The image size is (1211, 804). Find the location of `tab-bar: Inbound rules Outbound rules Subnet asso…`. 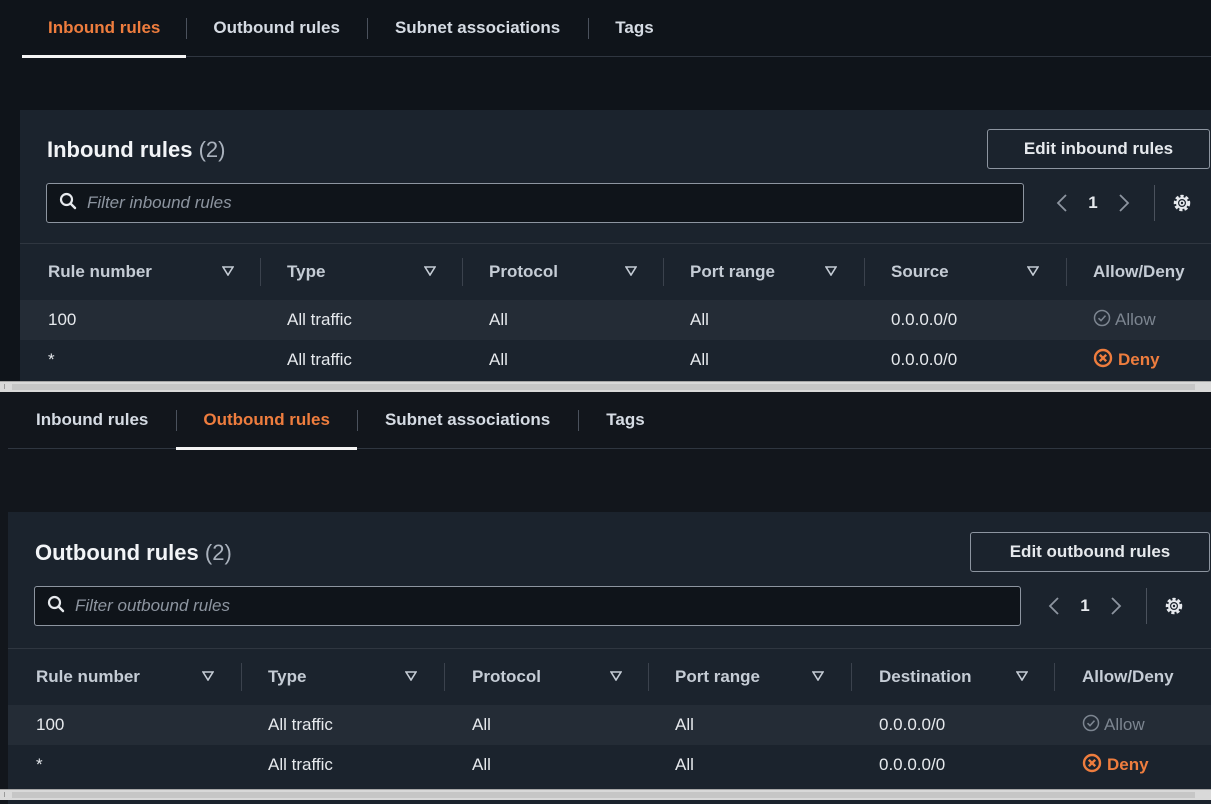

tab-bar: Inbound rules Outbound rules Subnet asso… is located at coordinates (616, 29).